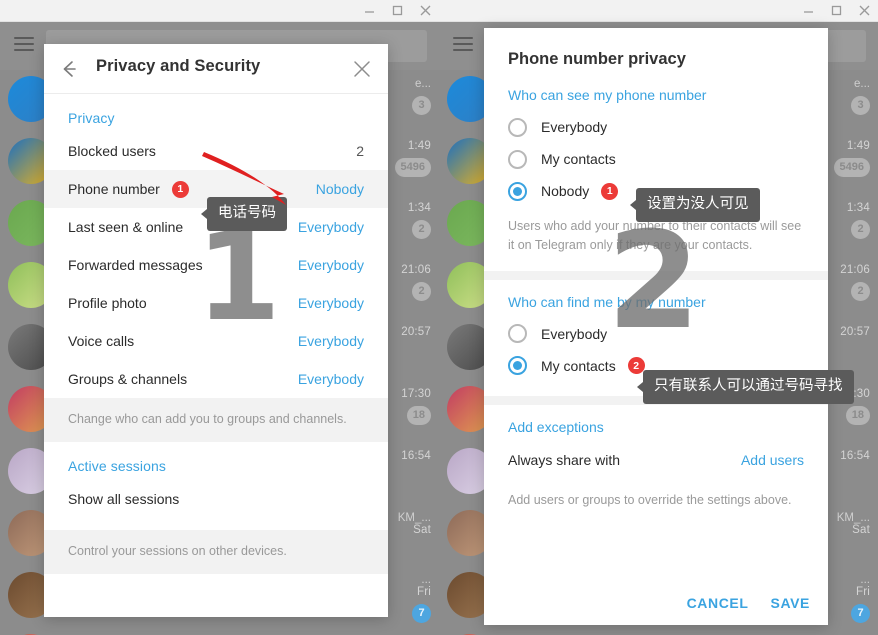 This screenshot has height=635, width=878. I want to click on section-title-add-exceptions: Add exceptions, so click(556, 426).